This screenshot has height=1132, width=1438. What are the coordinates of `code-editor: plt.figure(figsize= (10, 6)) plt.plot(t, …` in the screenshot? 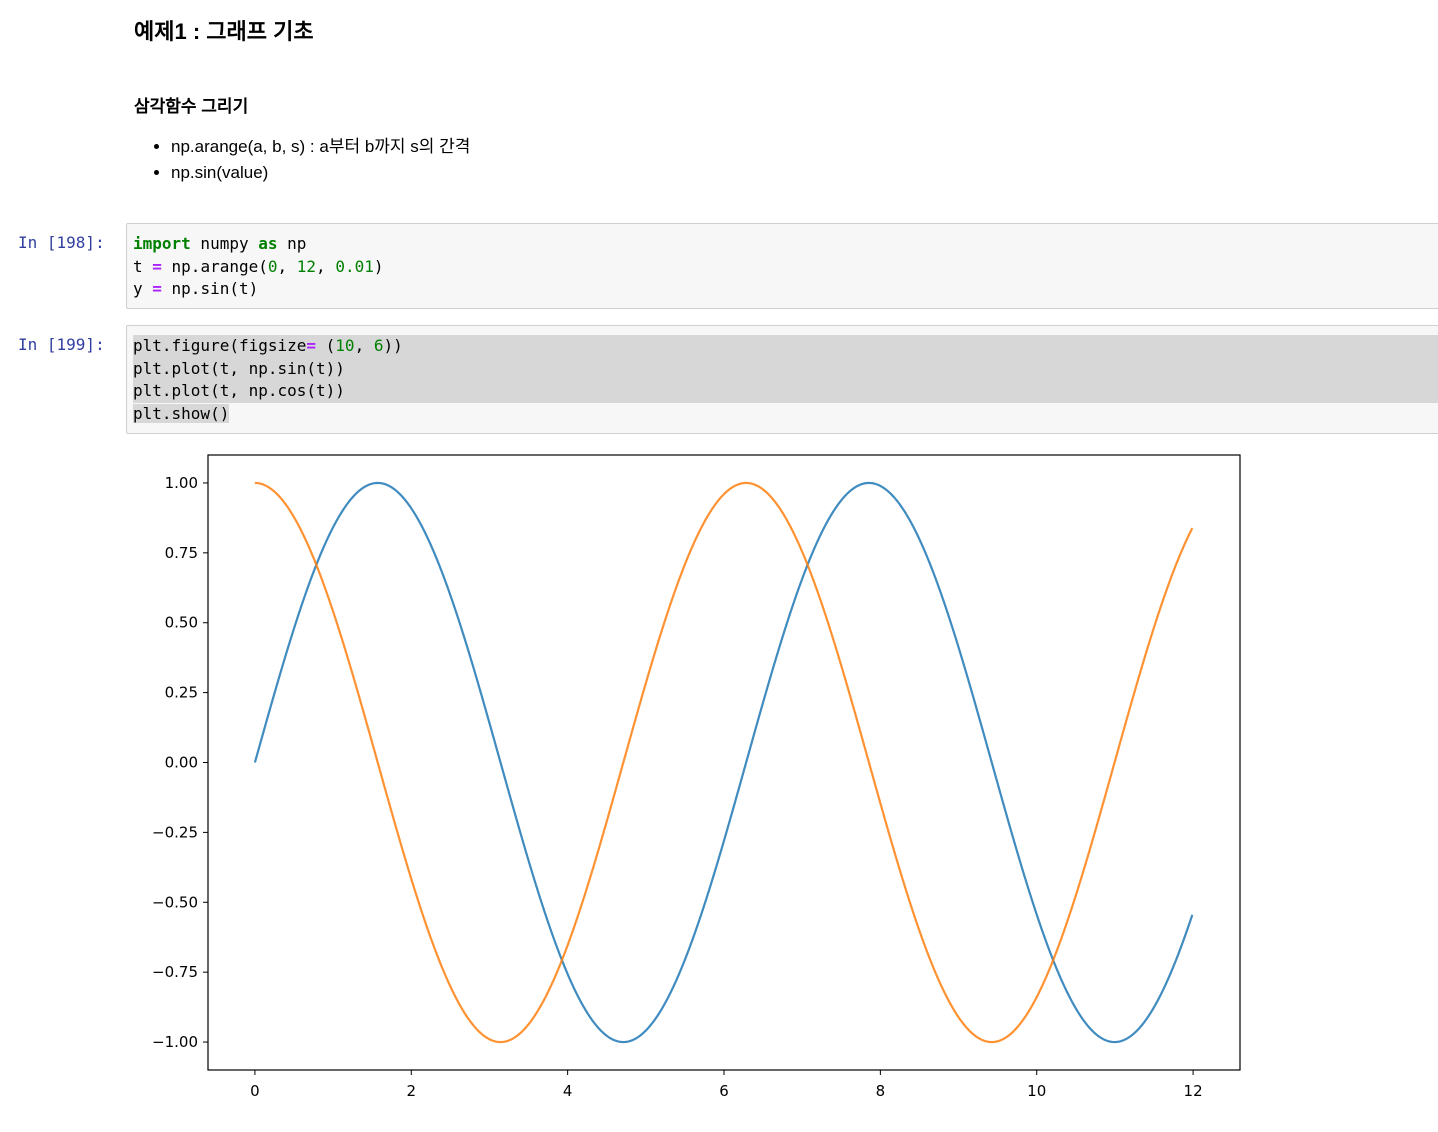 It's located at (782, 375).